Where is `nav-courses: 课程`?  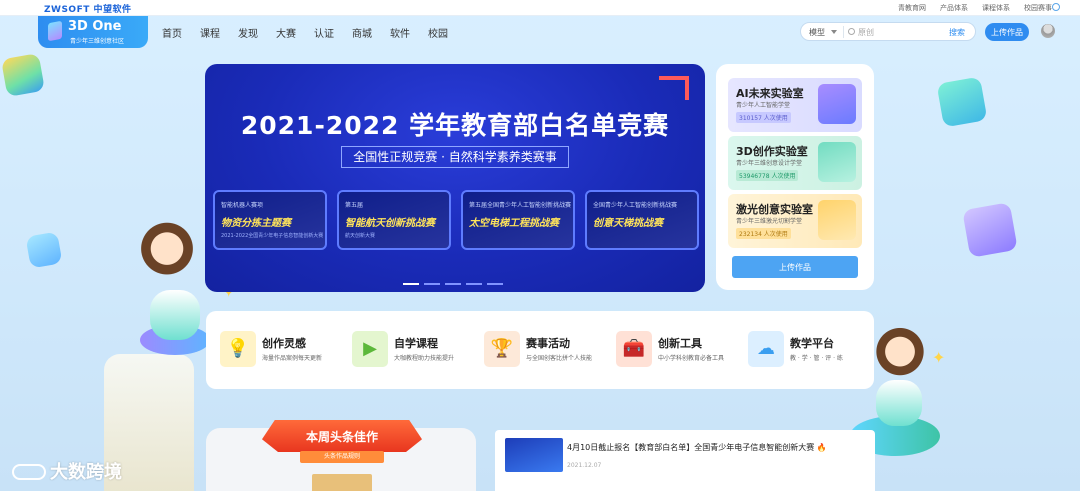
nav-courses: 课程 is located at coordinates (210, 32).